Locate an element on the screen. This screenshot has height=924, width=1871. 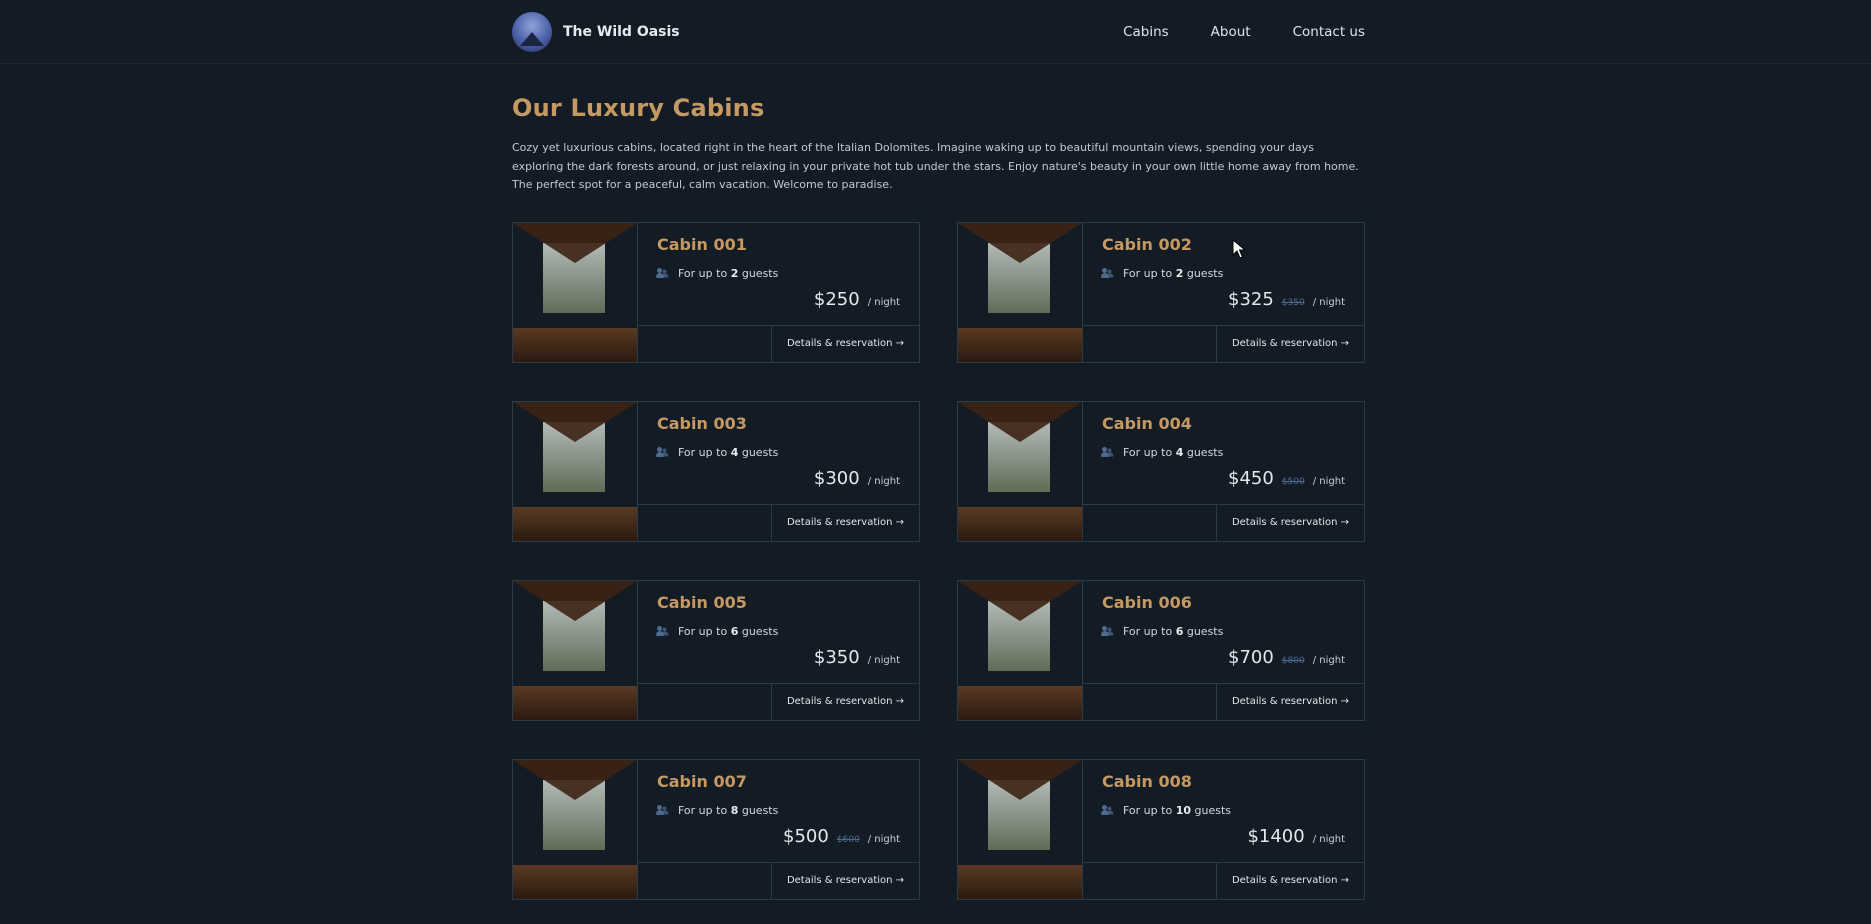
capacity-count: 4 is located at coordinates (1179, 452).